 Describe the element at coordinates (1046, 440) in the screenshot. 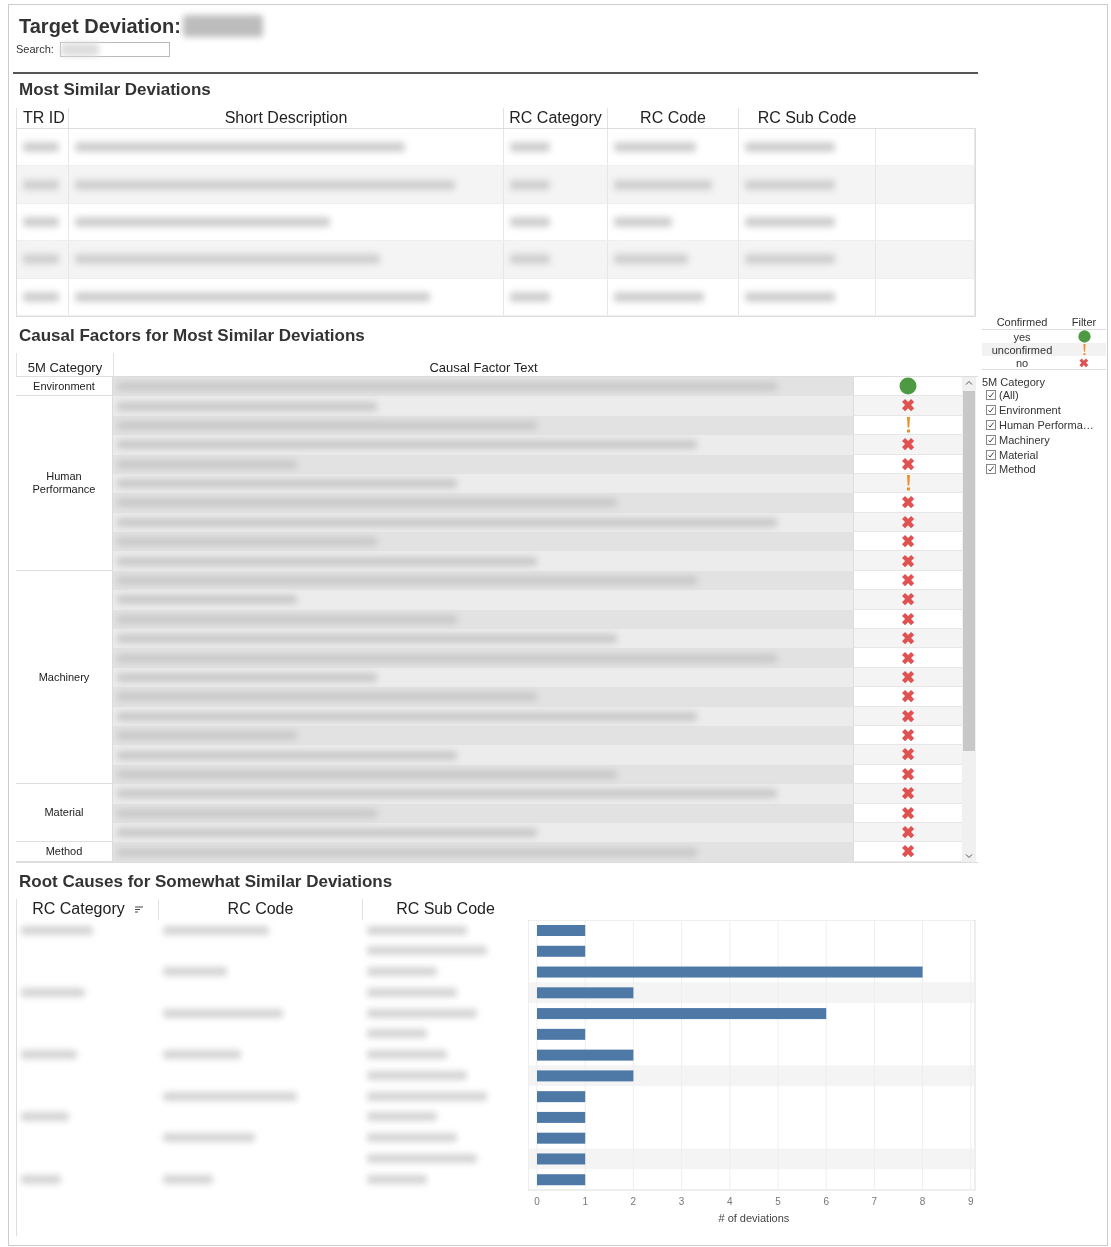

I see `filter-checkbox: Machinery` at that location.